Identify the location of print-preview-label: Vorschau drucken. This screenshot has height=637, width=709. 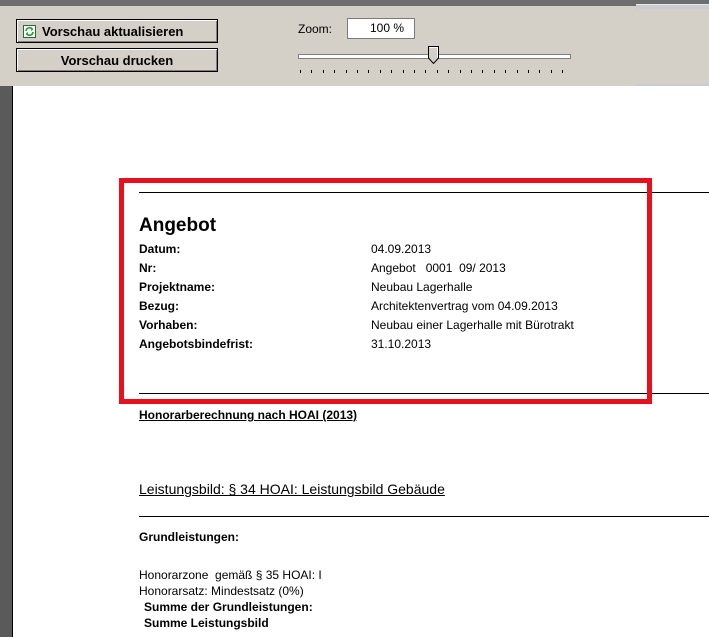
(117, 60).